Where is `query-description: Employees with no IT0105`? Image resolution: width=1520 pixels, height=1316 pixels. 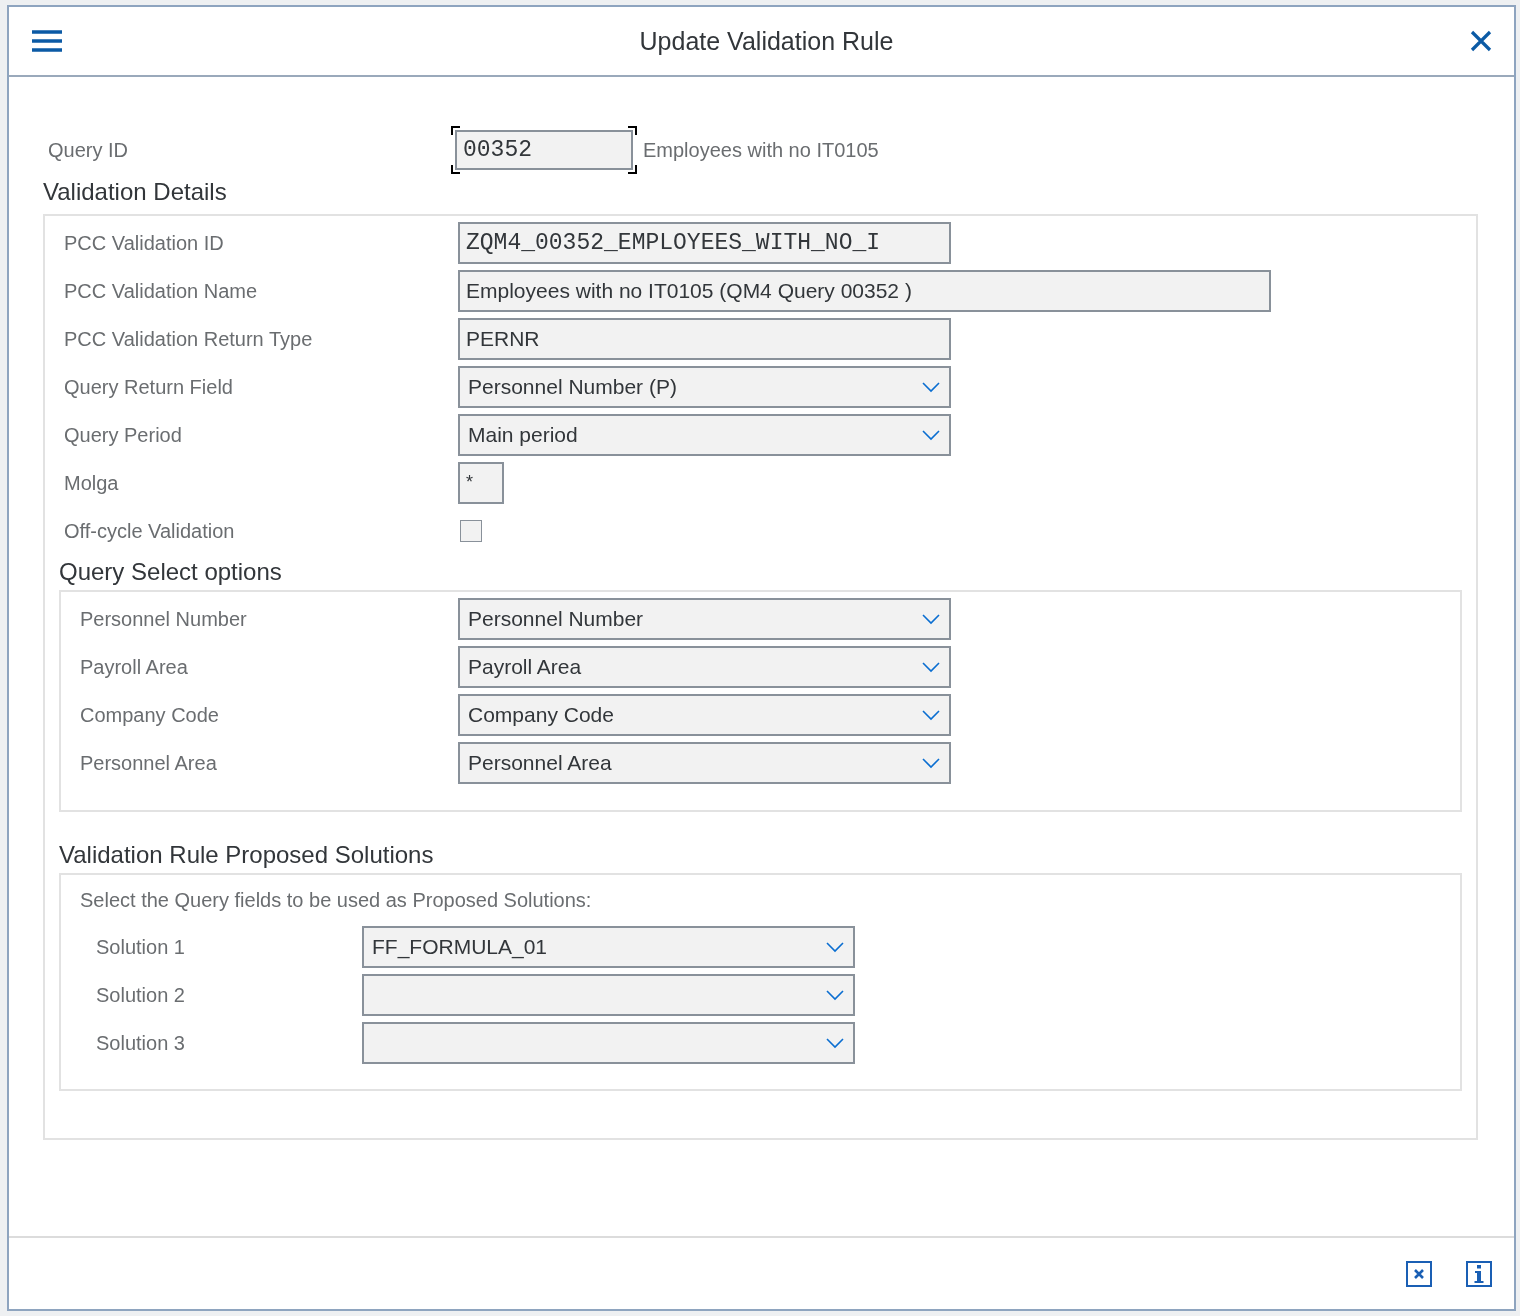 query-description: Employees with no IT0105 is located at coordinates (761, 150).